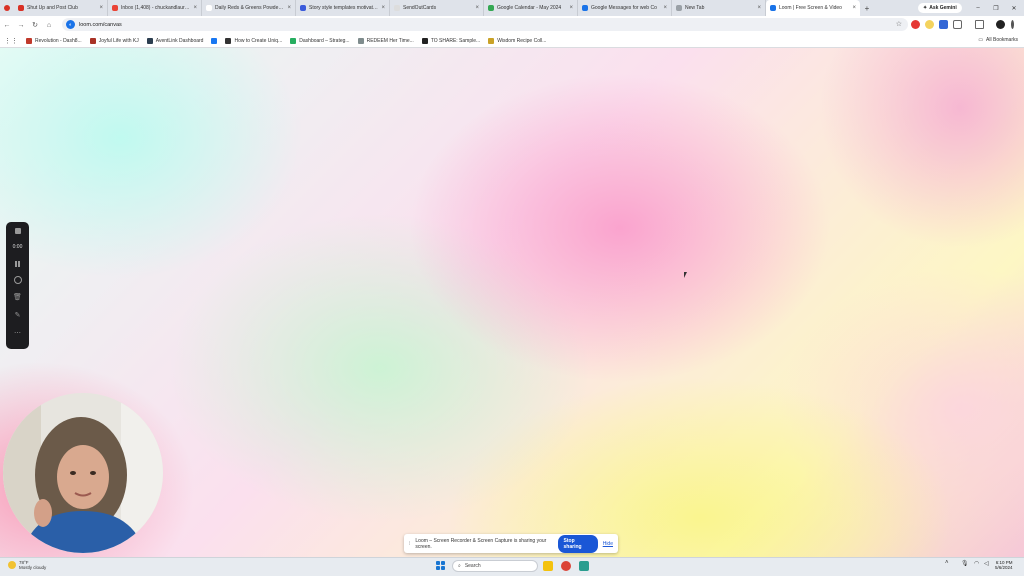  Describe the element at coordinates (17, 247) in the screenshot. I see `recording-timer: 0:00` at that location.